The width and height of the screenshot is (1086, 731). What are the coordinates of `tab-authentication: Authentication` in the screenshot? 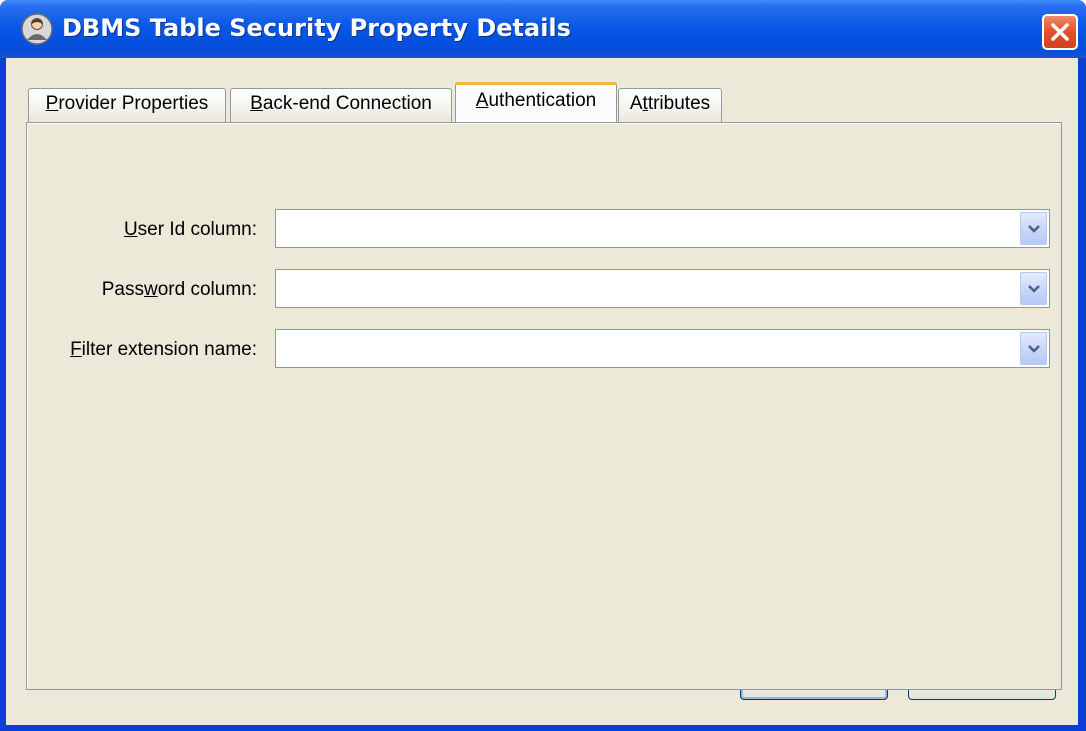 It's located at (536, 102).